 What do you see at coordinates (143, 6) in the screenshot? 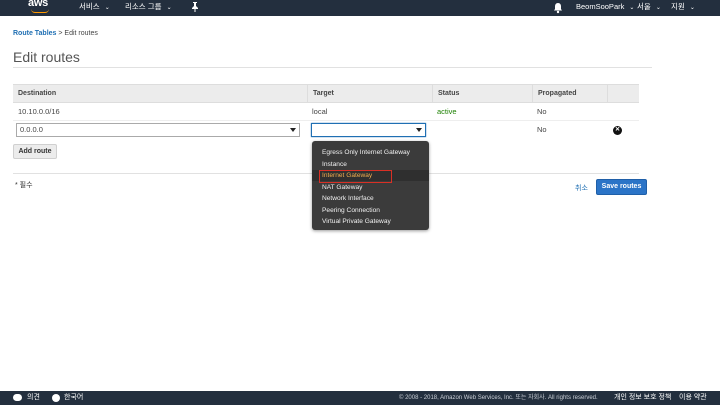
I see `resource-groups-label: 리소스 그룹` at bounding box center [143, 6].